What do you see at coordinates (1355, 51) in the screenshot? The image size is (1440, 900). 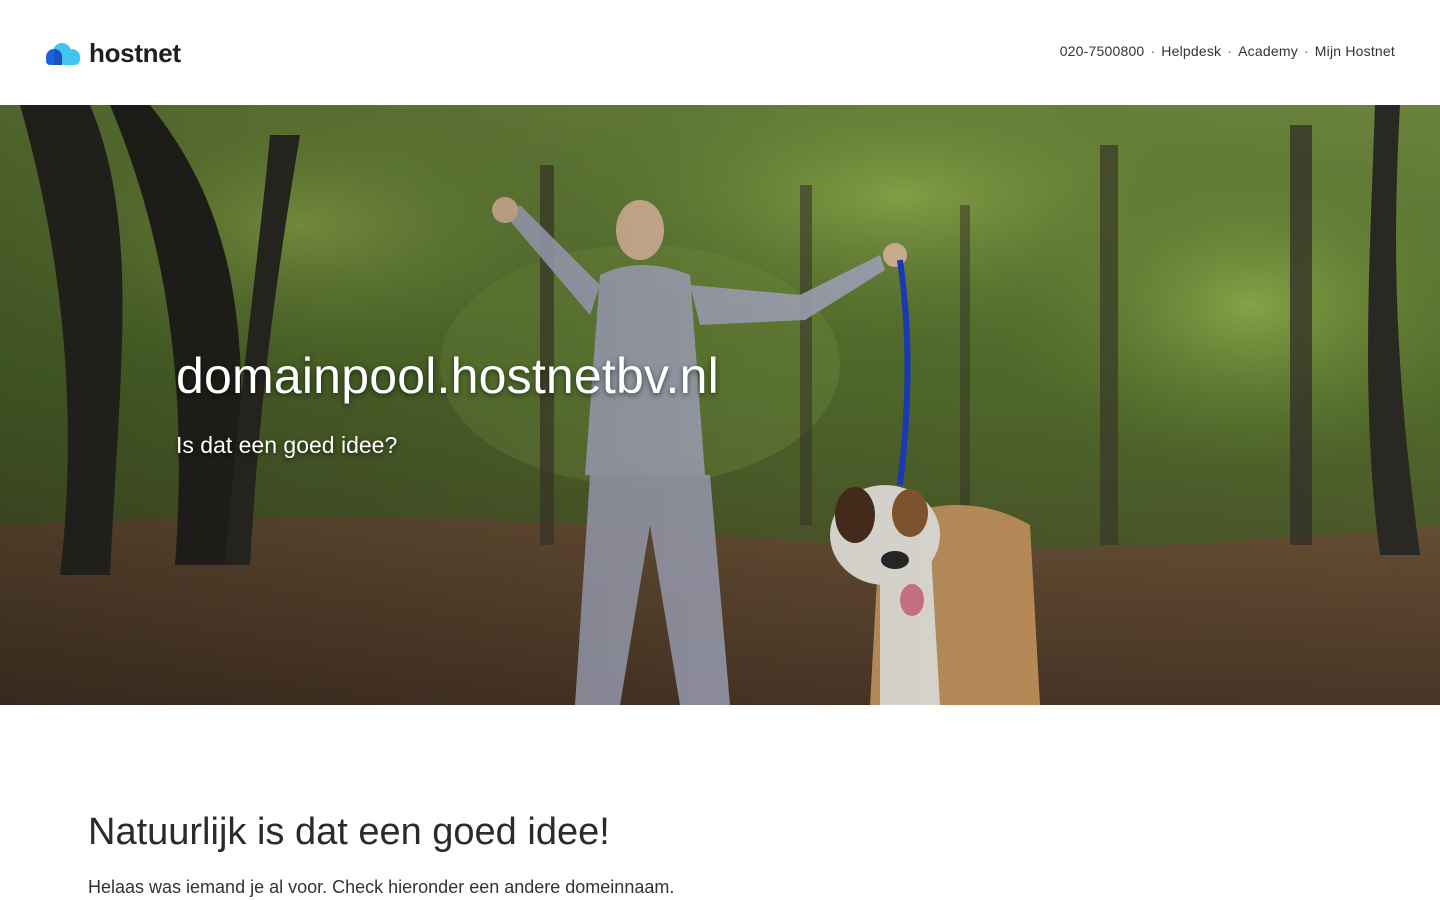 I see `mijn-hostnet-link: Mijn Hostnet` at bounding box center [1355, 51].